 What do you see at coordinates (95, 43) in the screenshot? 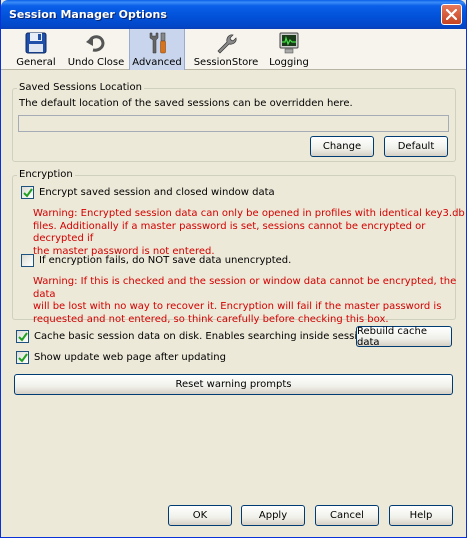
I see `undo-arrow-icon` at bounding box center [95, 43].